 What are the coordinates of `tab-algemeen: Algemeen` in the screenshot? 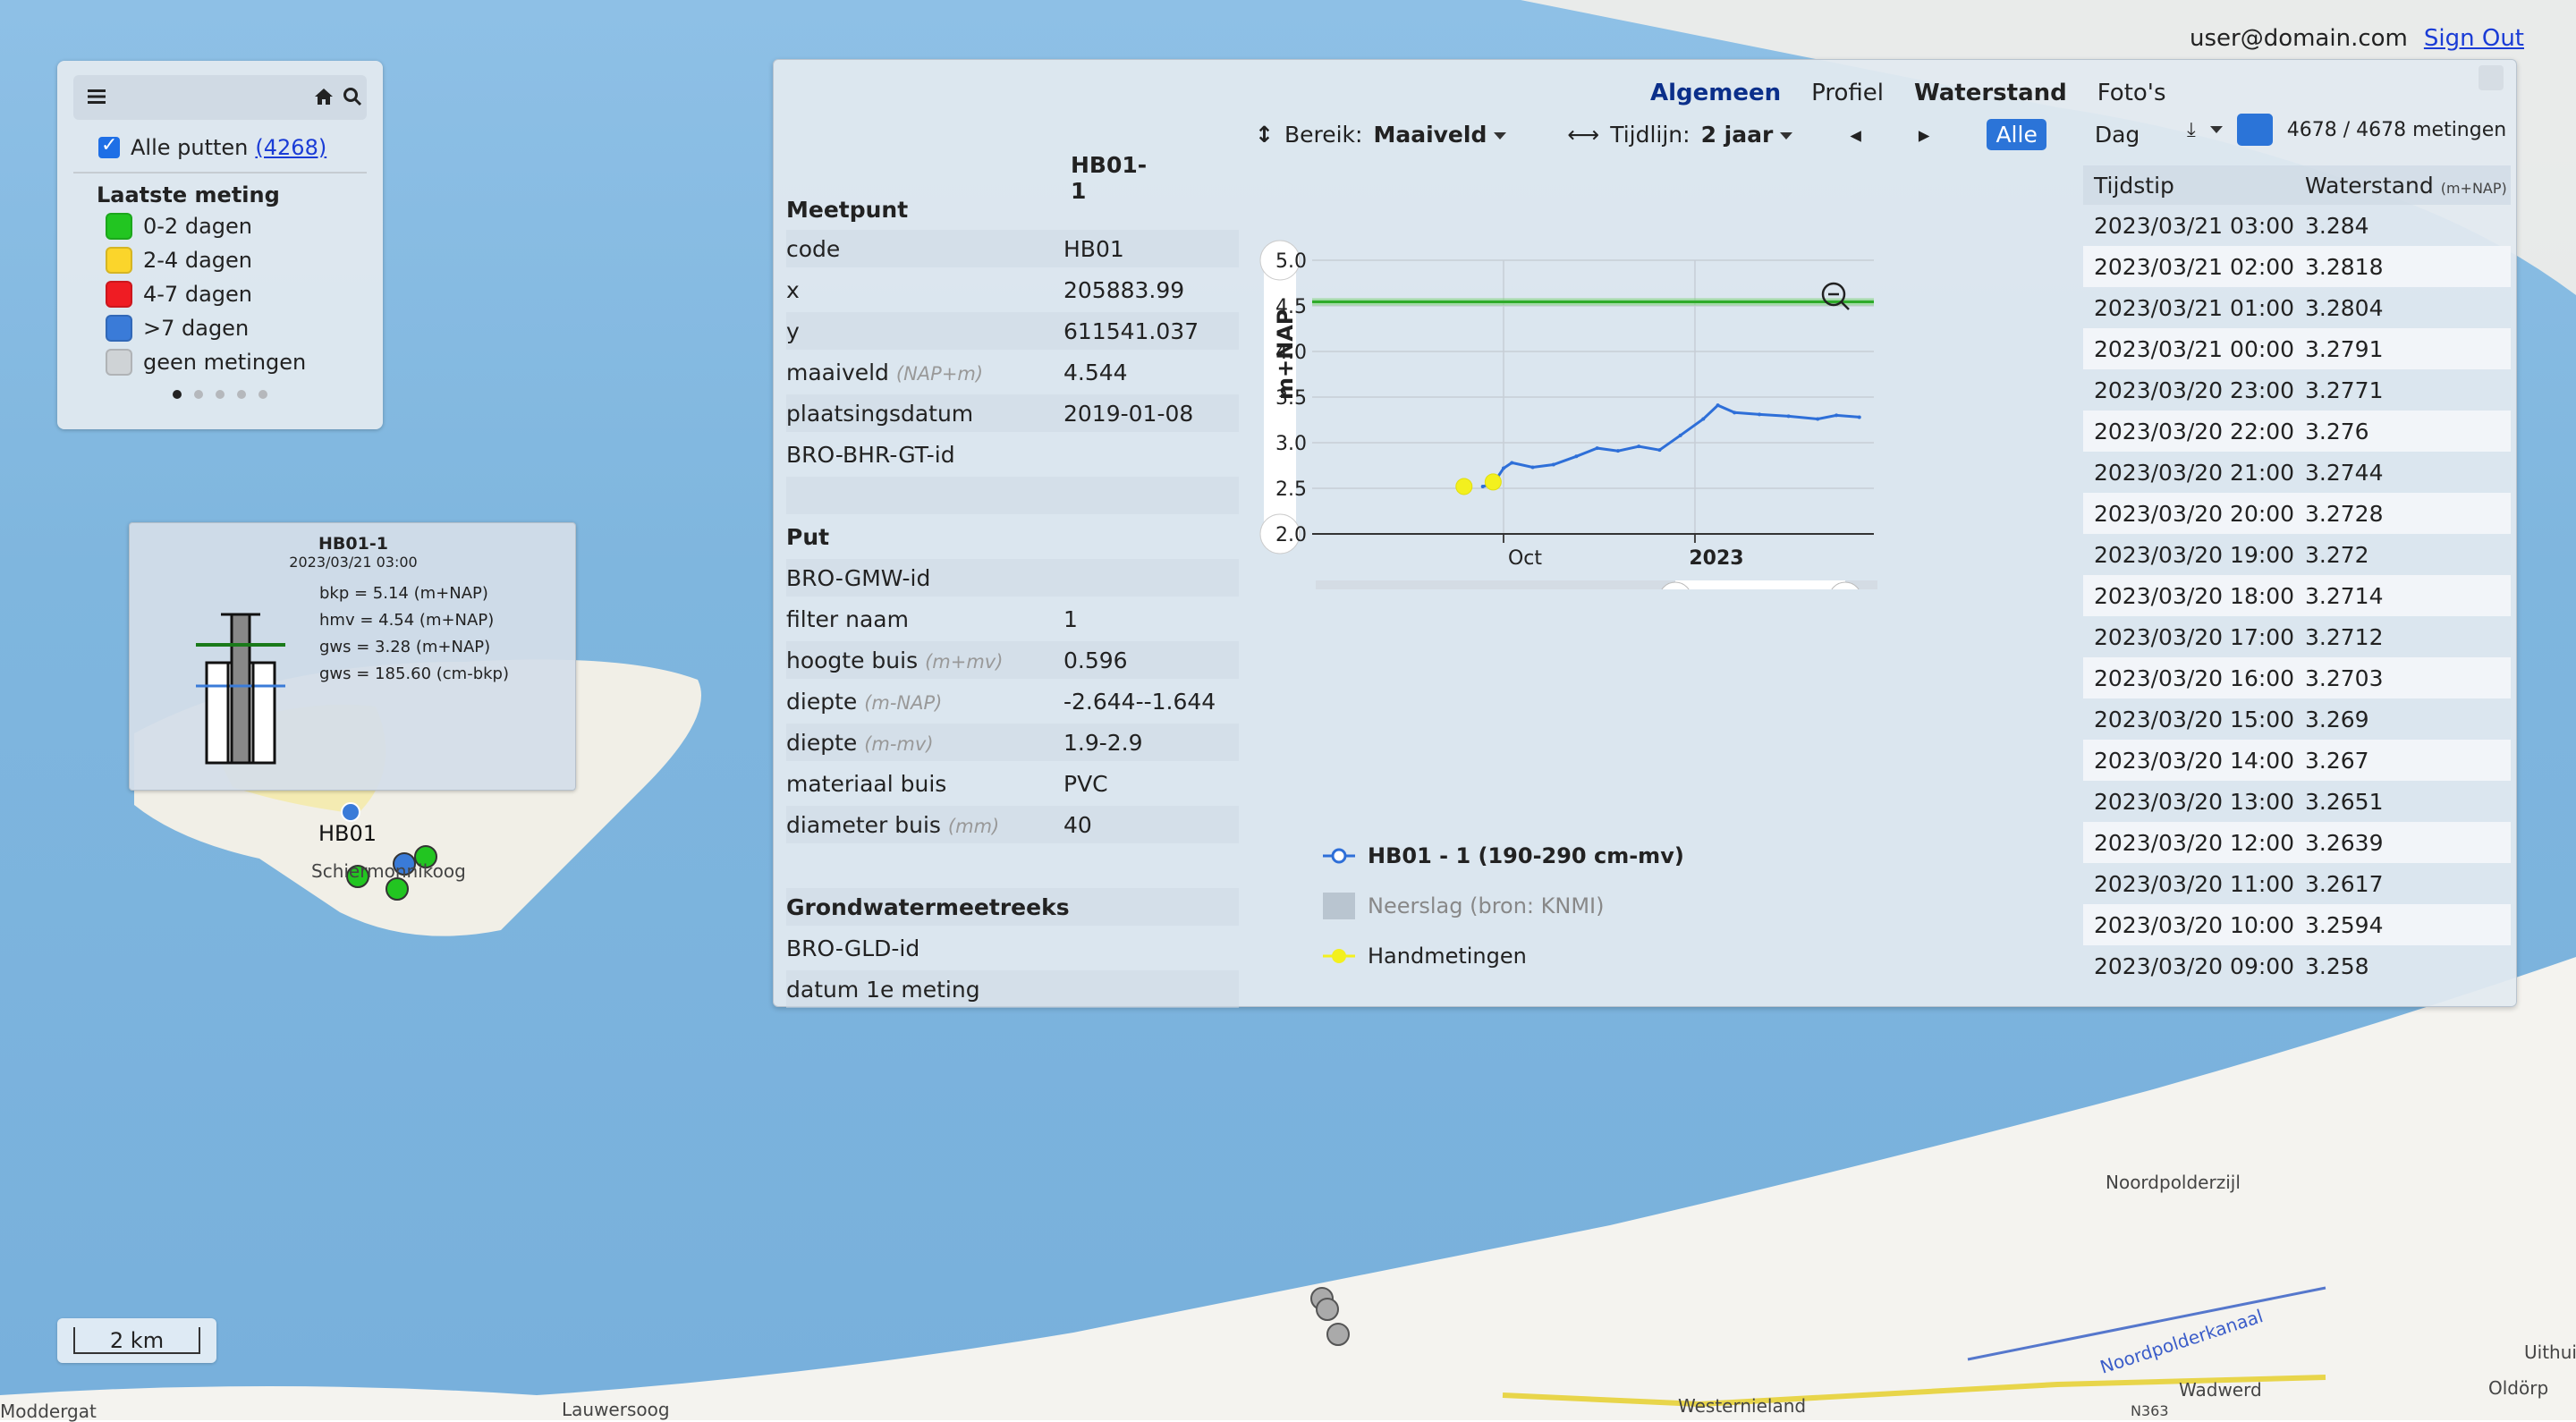 It's located at (1715, 93).